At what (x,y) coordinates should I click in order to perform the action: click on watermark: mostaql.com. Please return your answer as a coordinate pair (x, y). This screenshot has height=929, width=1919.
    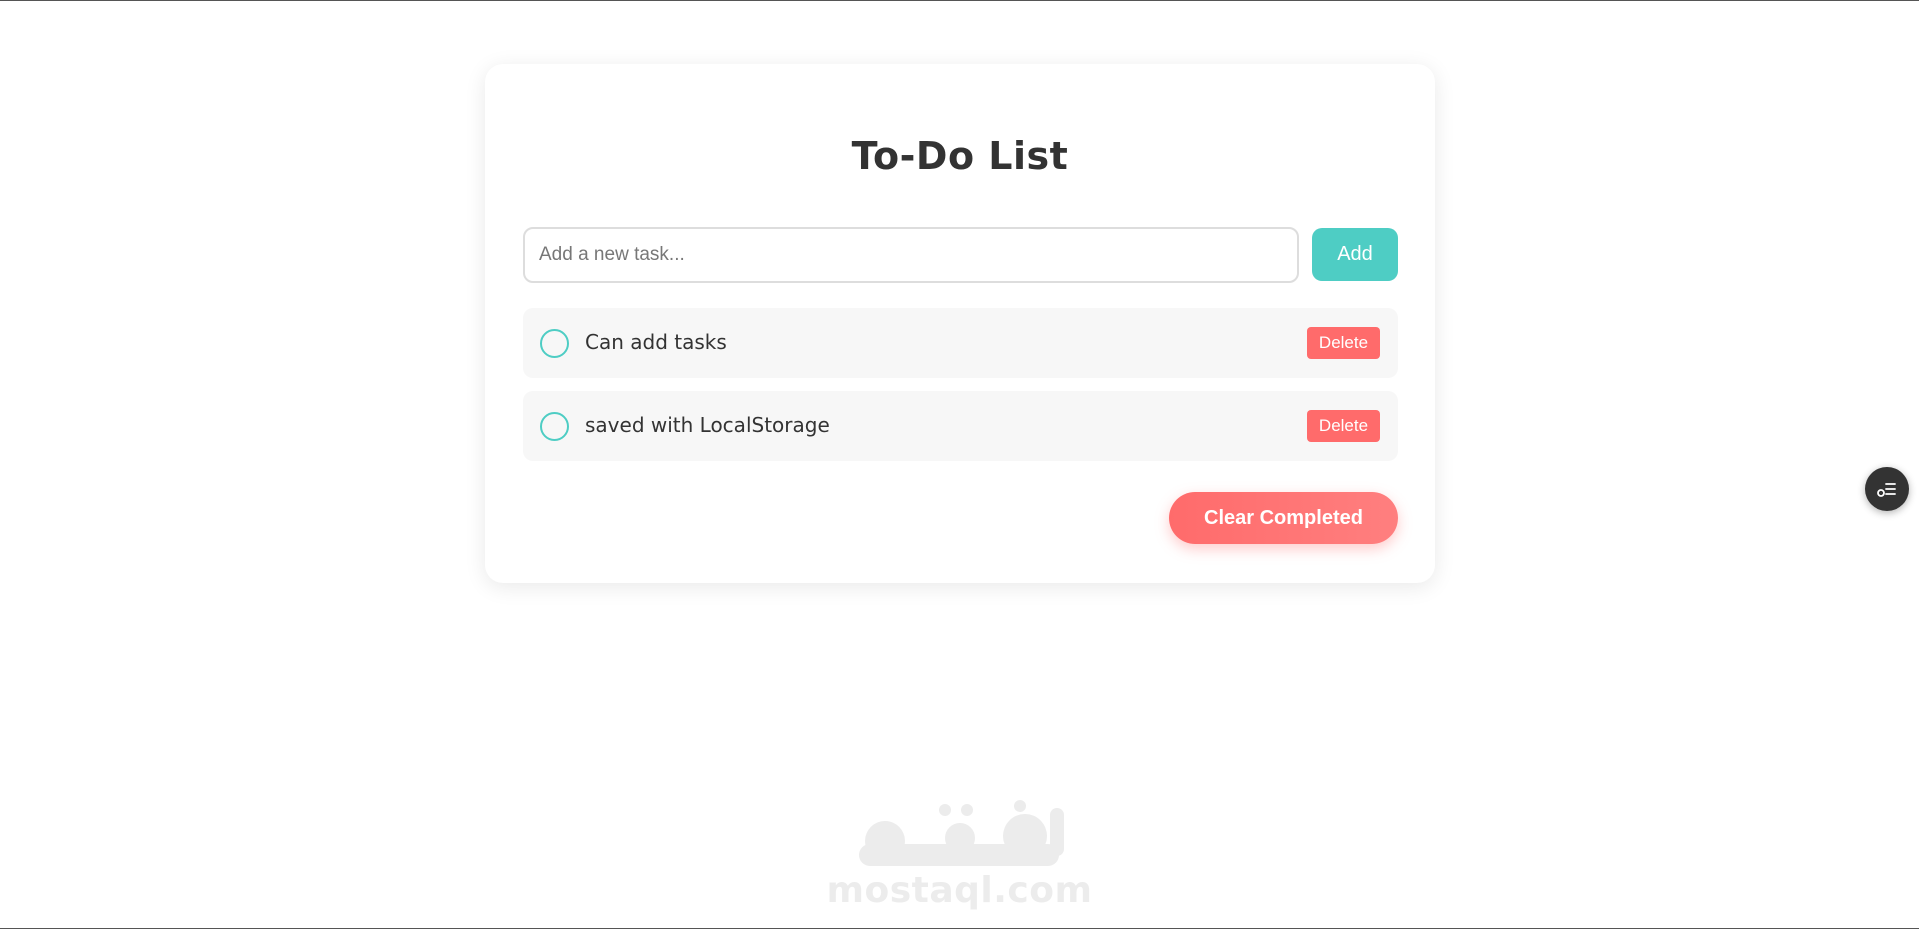
    Looking at the image, I should click on (959, 853).